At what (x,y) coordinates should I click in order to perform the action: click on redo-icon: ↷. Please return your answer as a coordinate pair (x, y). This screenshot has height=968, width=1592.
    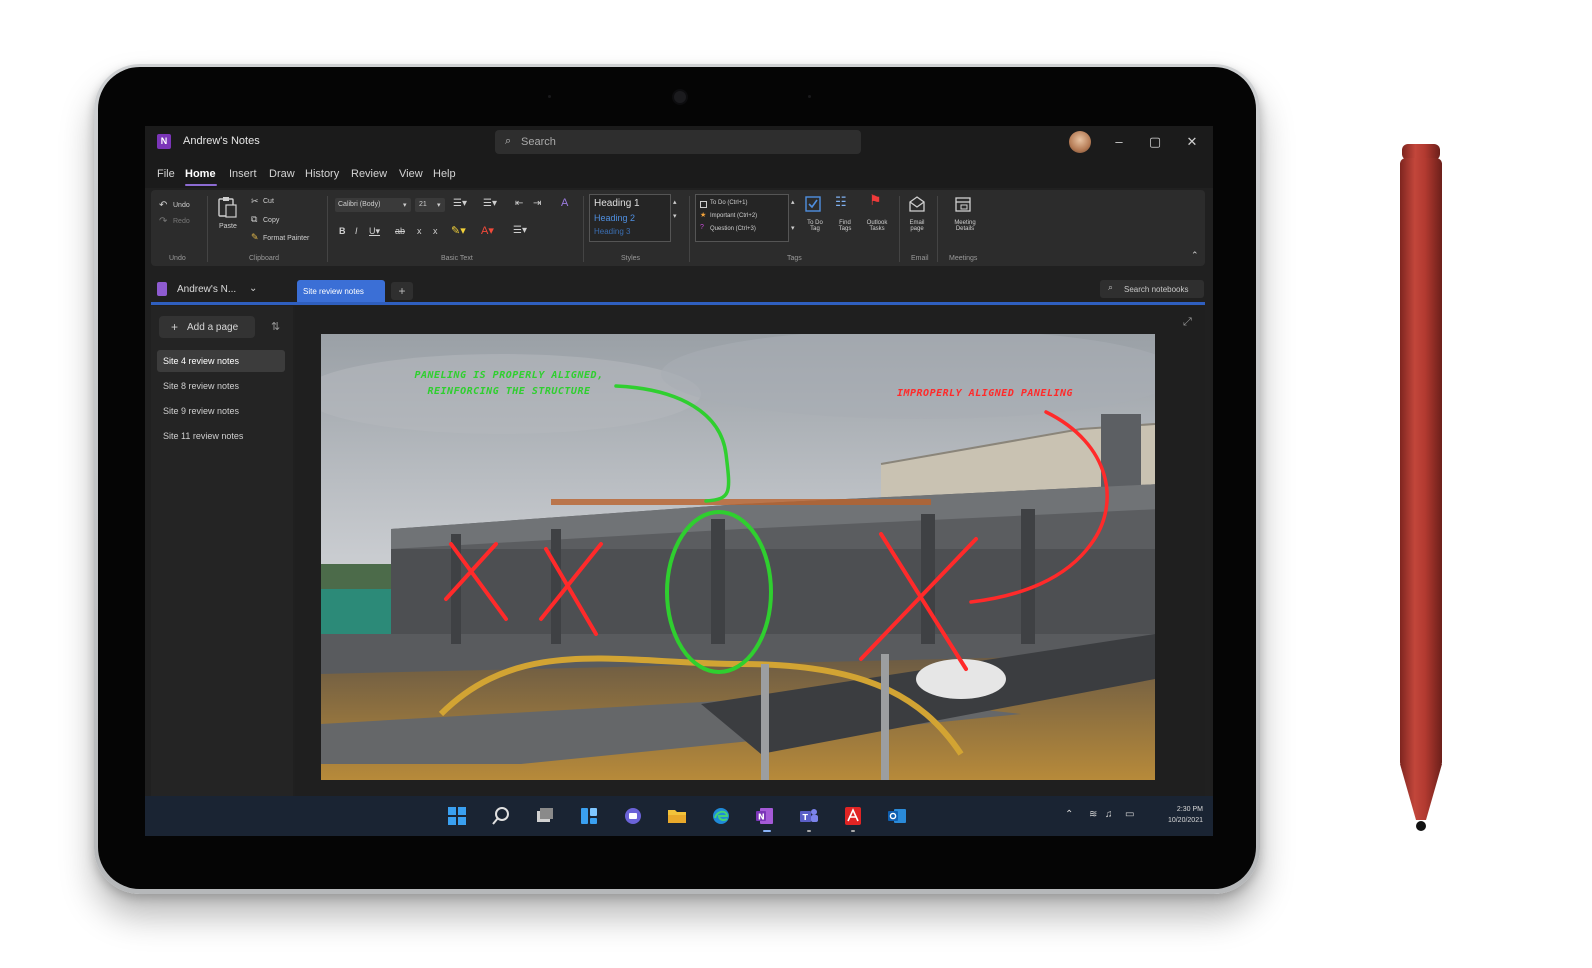
    Looking at the image, I should click on (163, 221).